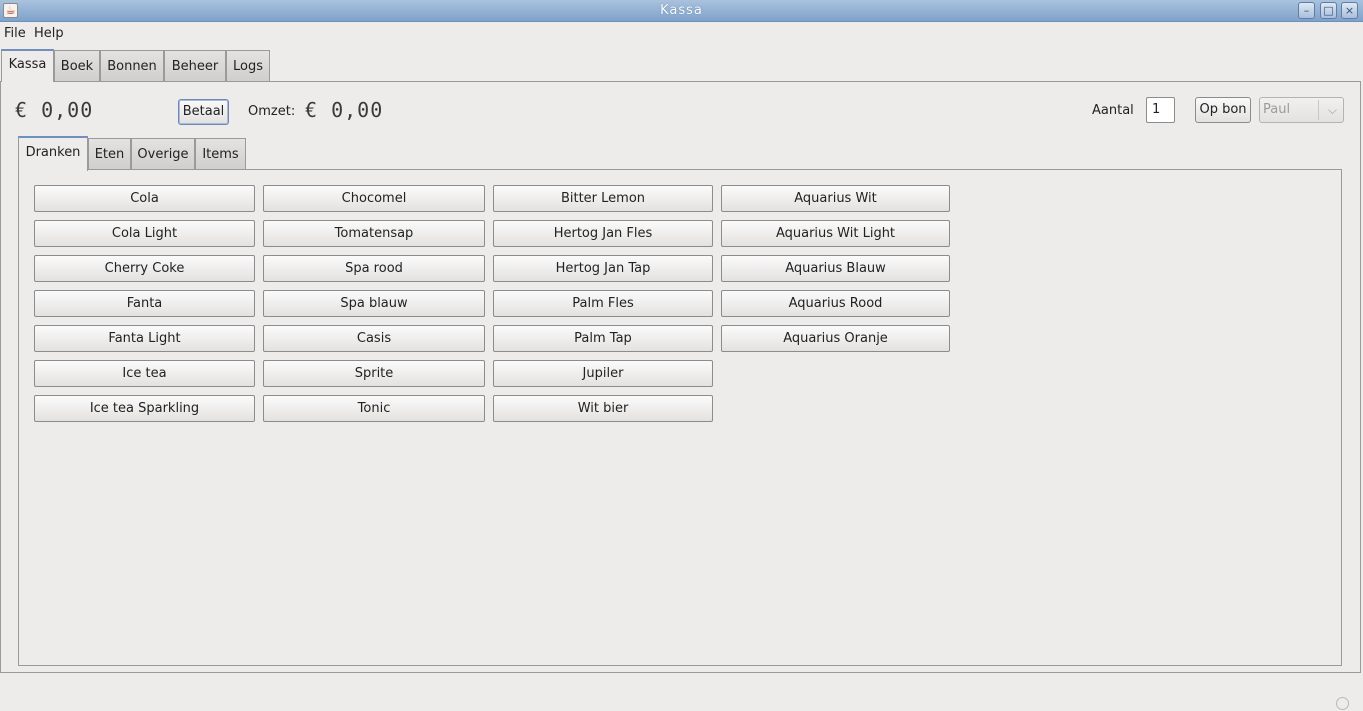  What do you see at coordinates (54, 110) in the screenshot?
I see `total-amount: € 0,00` at bounding box center [54, 110].